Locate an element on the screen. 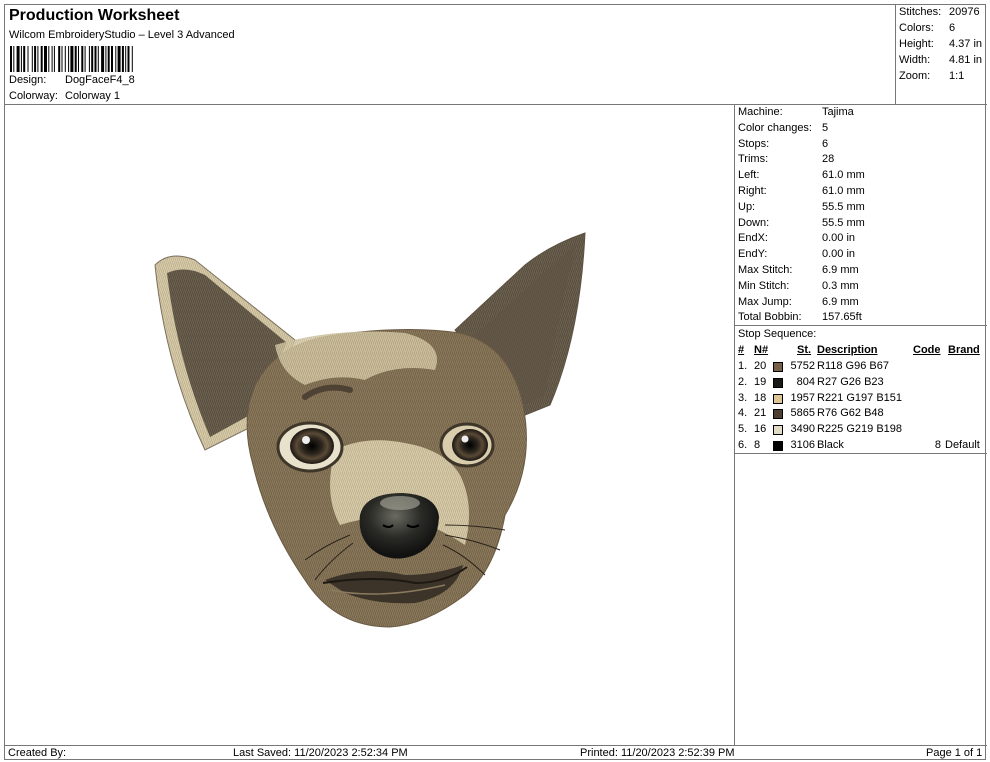 This screenshot has width=990, height=762. col-header-stitches: St. is located at coordinates (804, 350).